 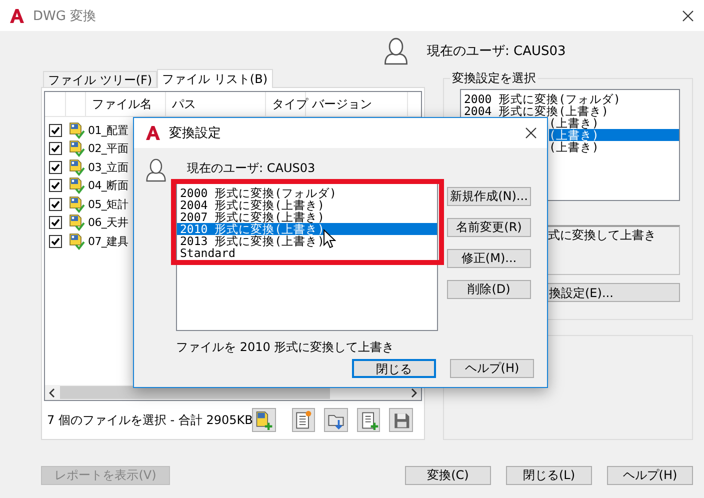 What do you see at coordinates (215, 78) in the screenshot?
I see `tab: ファイル リスト(B)` at bounding box center [215, 78].